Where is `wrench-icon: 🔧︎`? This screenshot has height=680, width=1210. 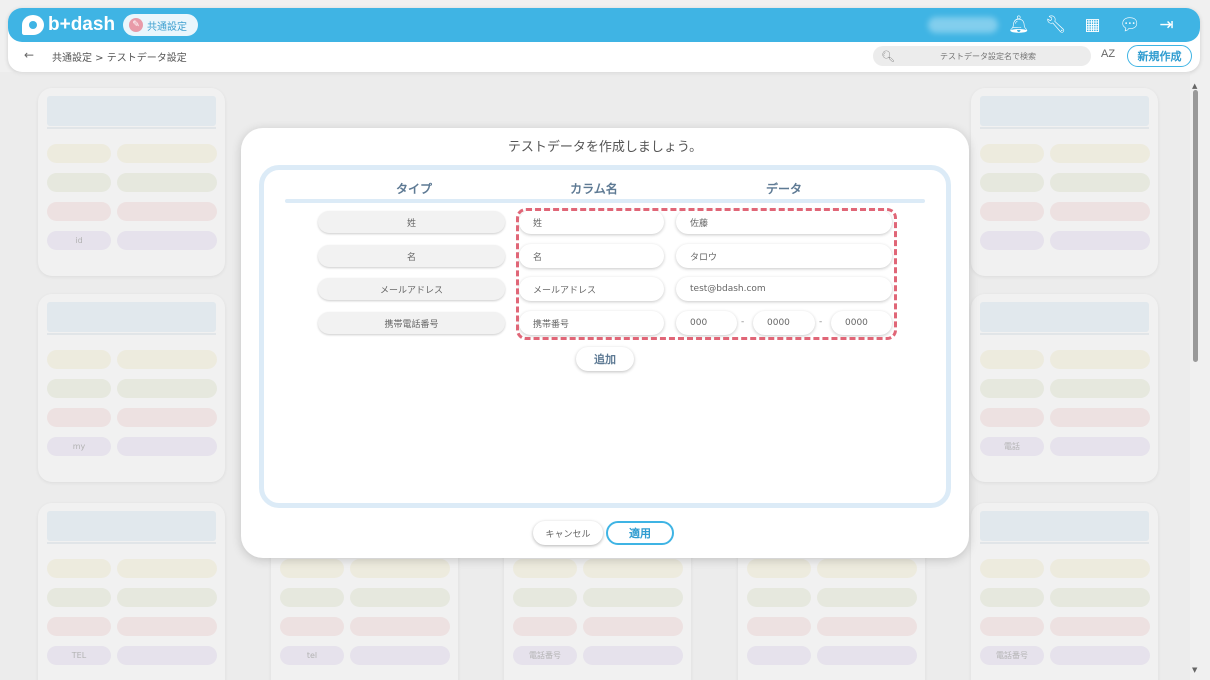
wrench-icon: 🔧︎ is located at coordinates (1056, 25).